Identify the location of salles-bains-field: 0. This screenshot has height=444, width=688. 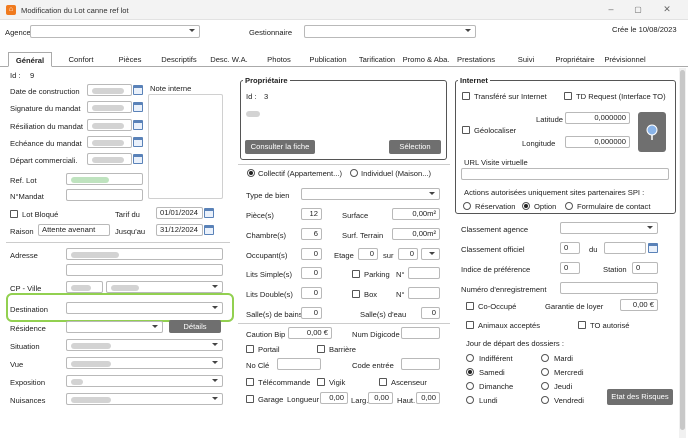
(311, 313).